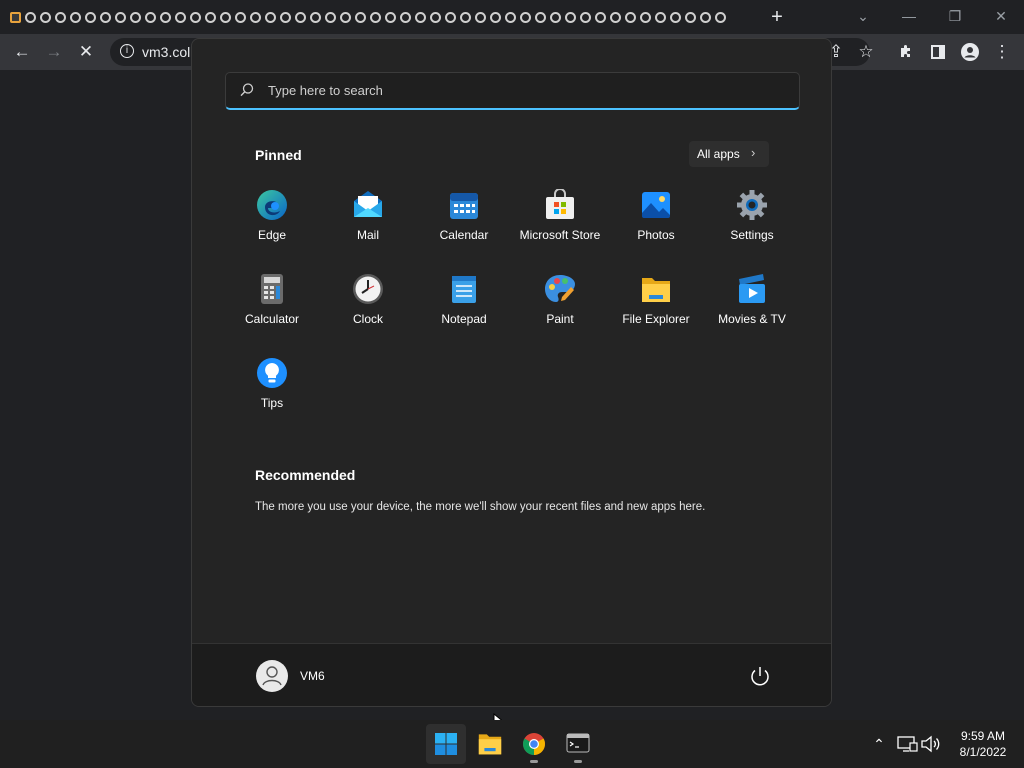 The image size is (1024, 768). What do you see at coordinates (656, 217) in the screenshot?
I see `pinned-app-photos: Photos` at bounding box center [656, 217].